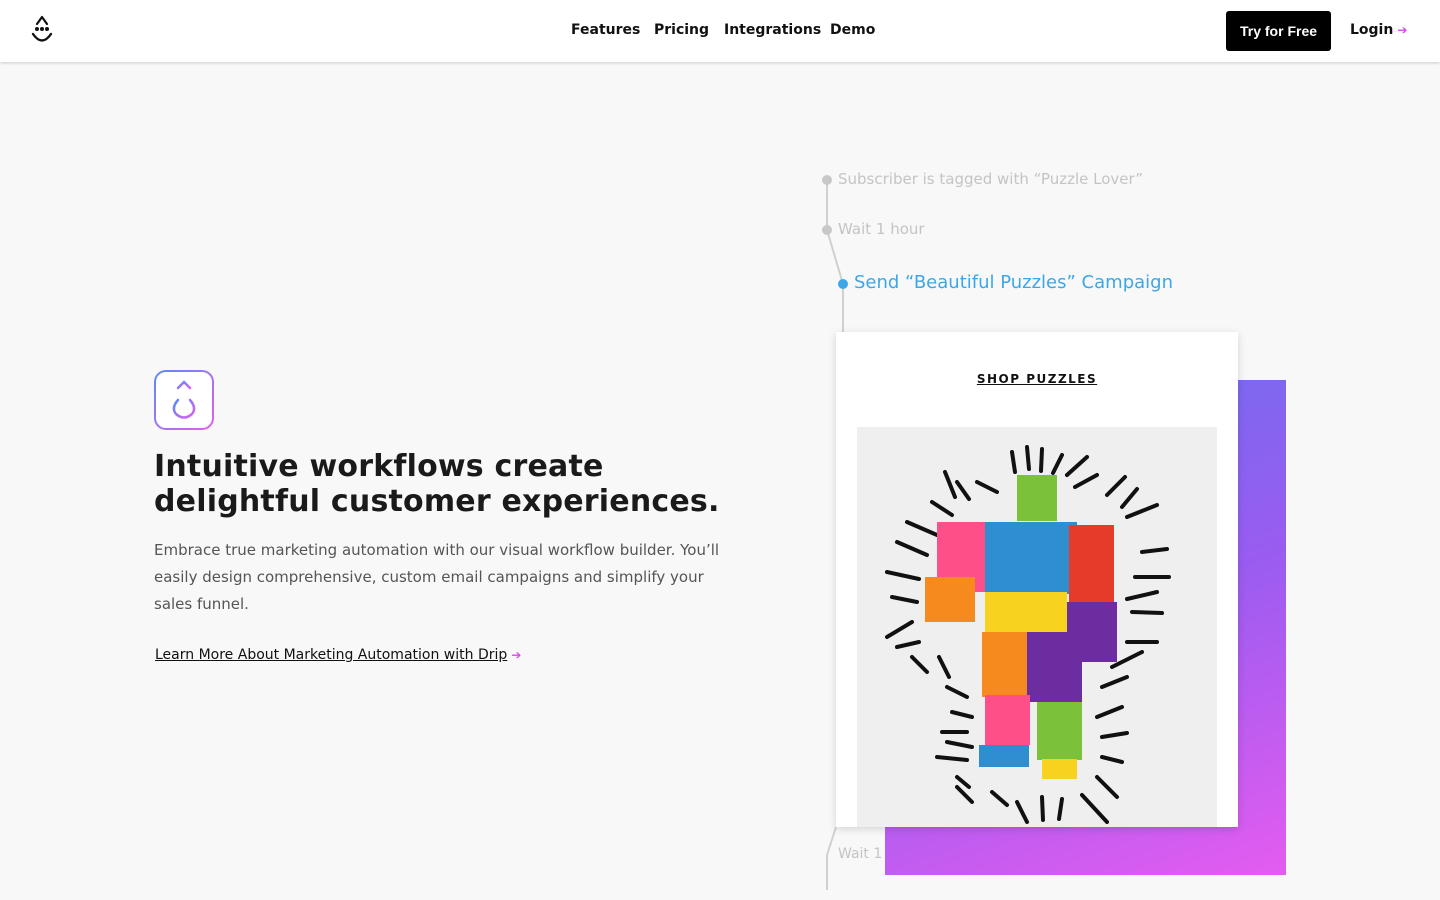 The image size is (1440, 900). Describe the element at coordinates (881, 229) in the screenshot. I see `workflow-step-wait: Wait 1 hour` at that location.